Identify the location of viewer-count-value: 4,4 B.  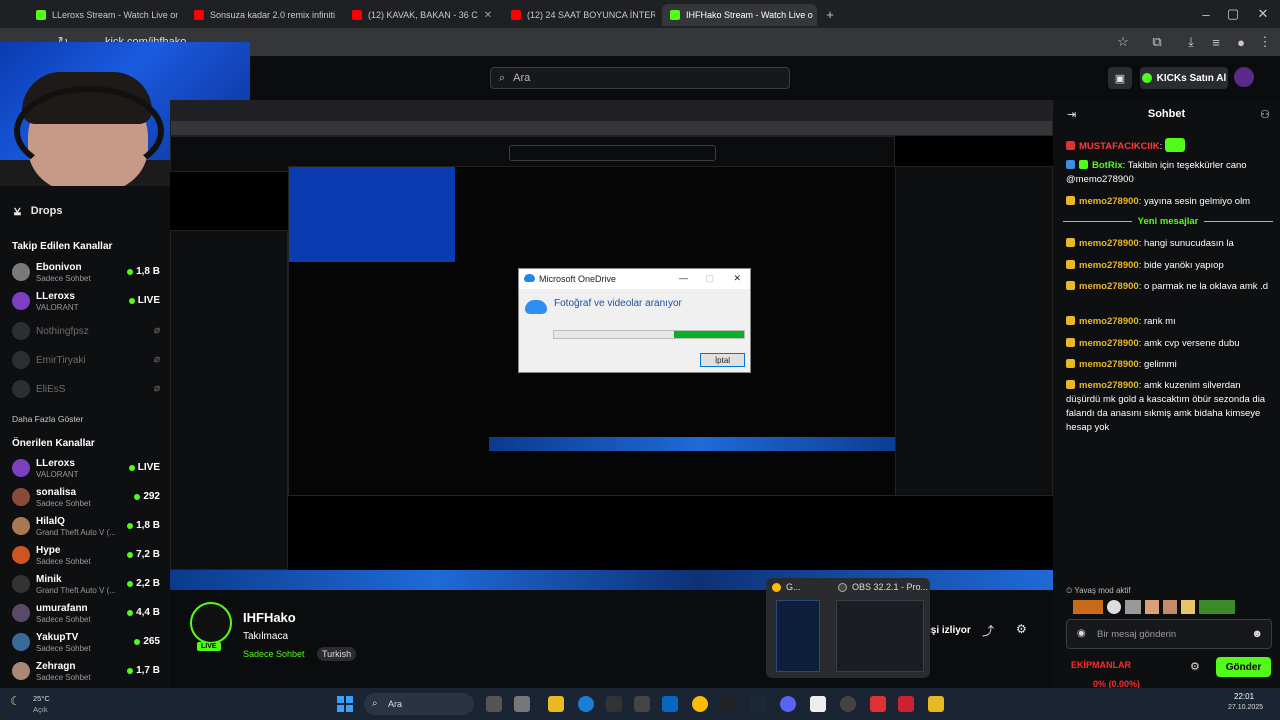
(148, 612).